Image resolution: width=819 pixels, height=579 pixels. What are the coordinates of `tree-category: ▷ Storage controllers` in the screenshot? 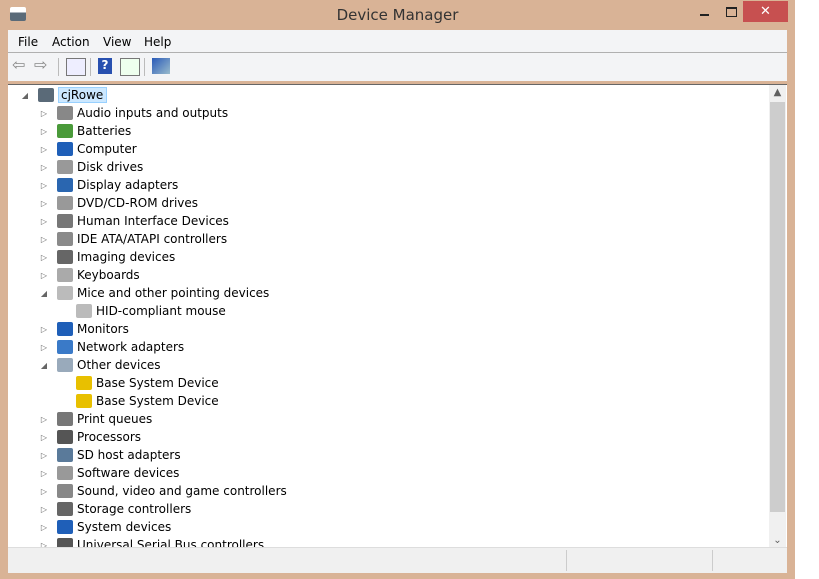 It's located at (115, 509).